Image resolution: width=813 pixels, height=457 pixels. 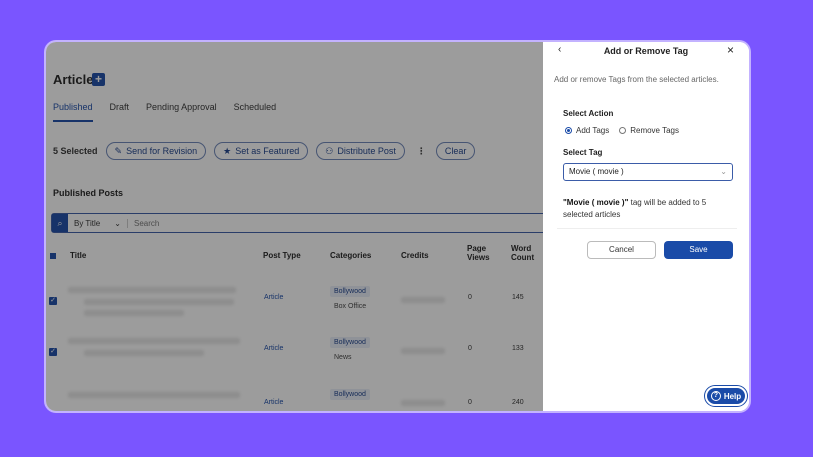 I want to click on close-icon: ×, so click(x=730, y=50).